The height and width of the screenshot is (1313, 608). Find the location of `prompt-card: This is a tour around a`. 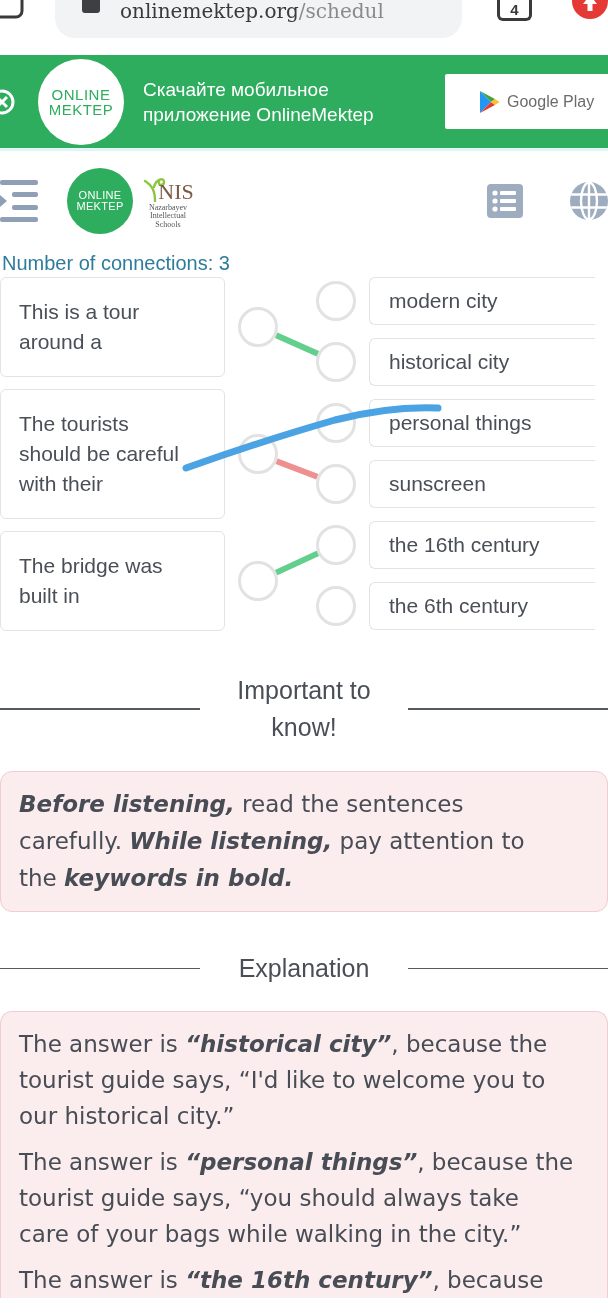

prompt-card: This is a tour around a is located at coordinates (112, 327).